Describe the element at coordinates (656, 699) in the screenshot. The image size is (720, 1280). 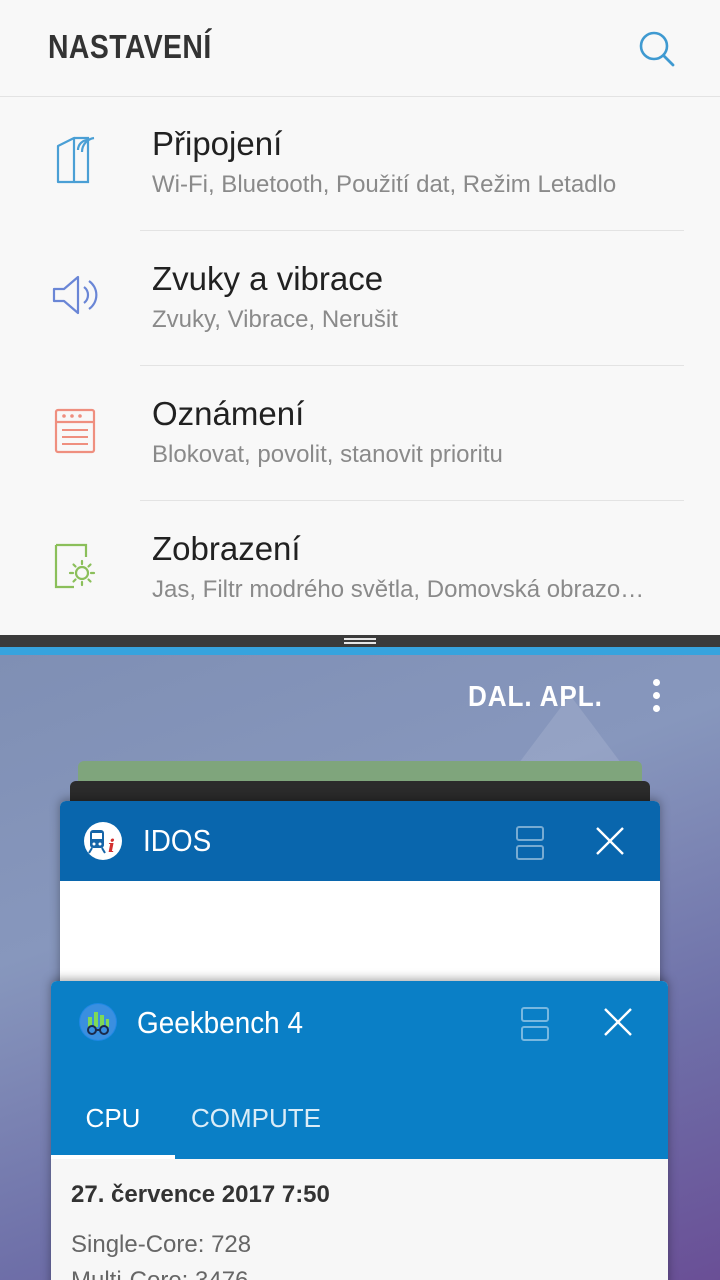
I see `more-options-icon` at that location.